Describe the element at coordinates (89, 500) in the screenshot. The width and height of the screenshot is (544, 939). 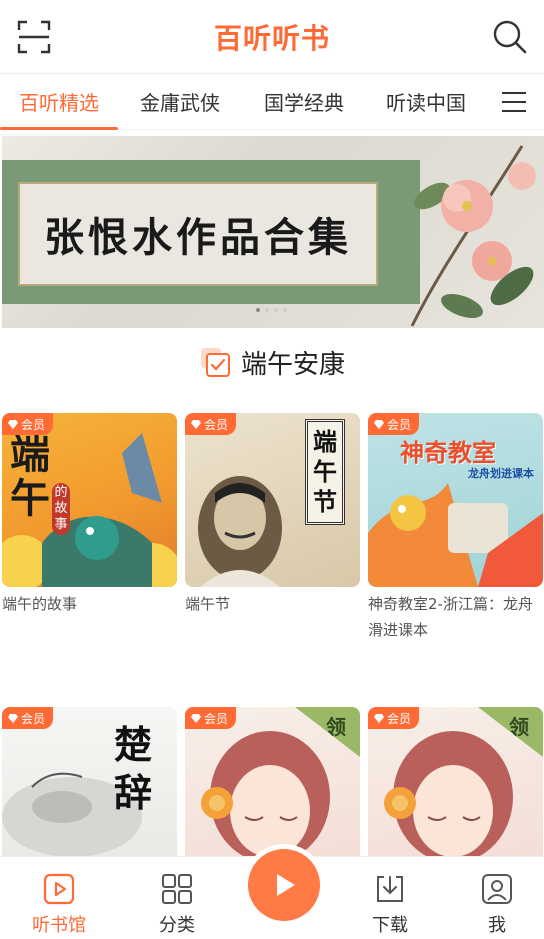
I see `book-cover: 端午 的故事 会员` at that location.